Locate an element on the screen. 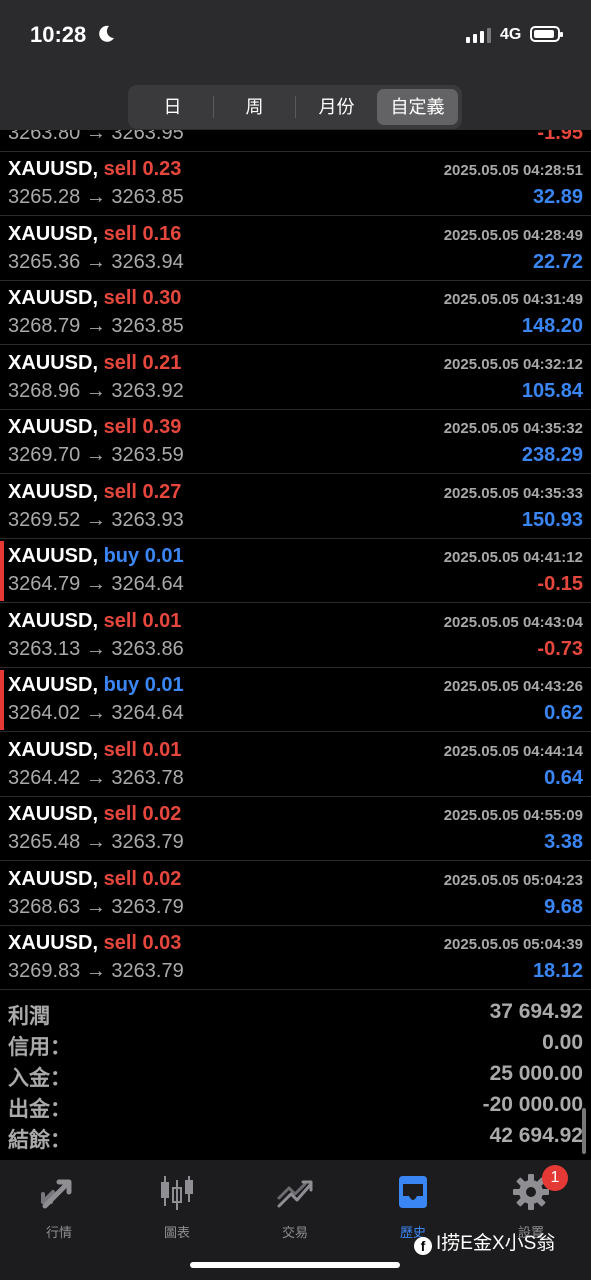  summary-value: 42 694.92 is located at coordinates (536, 1135).